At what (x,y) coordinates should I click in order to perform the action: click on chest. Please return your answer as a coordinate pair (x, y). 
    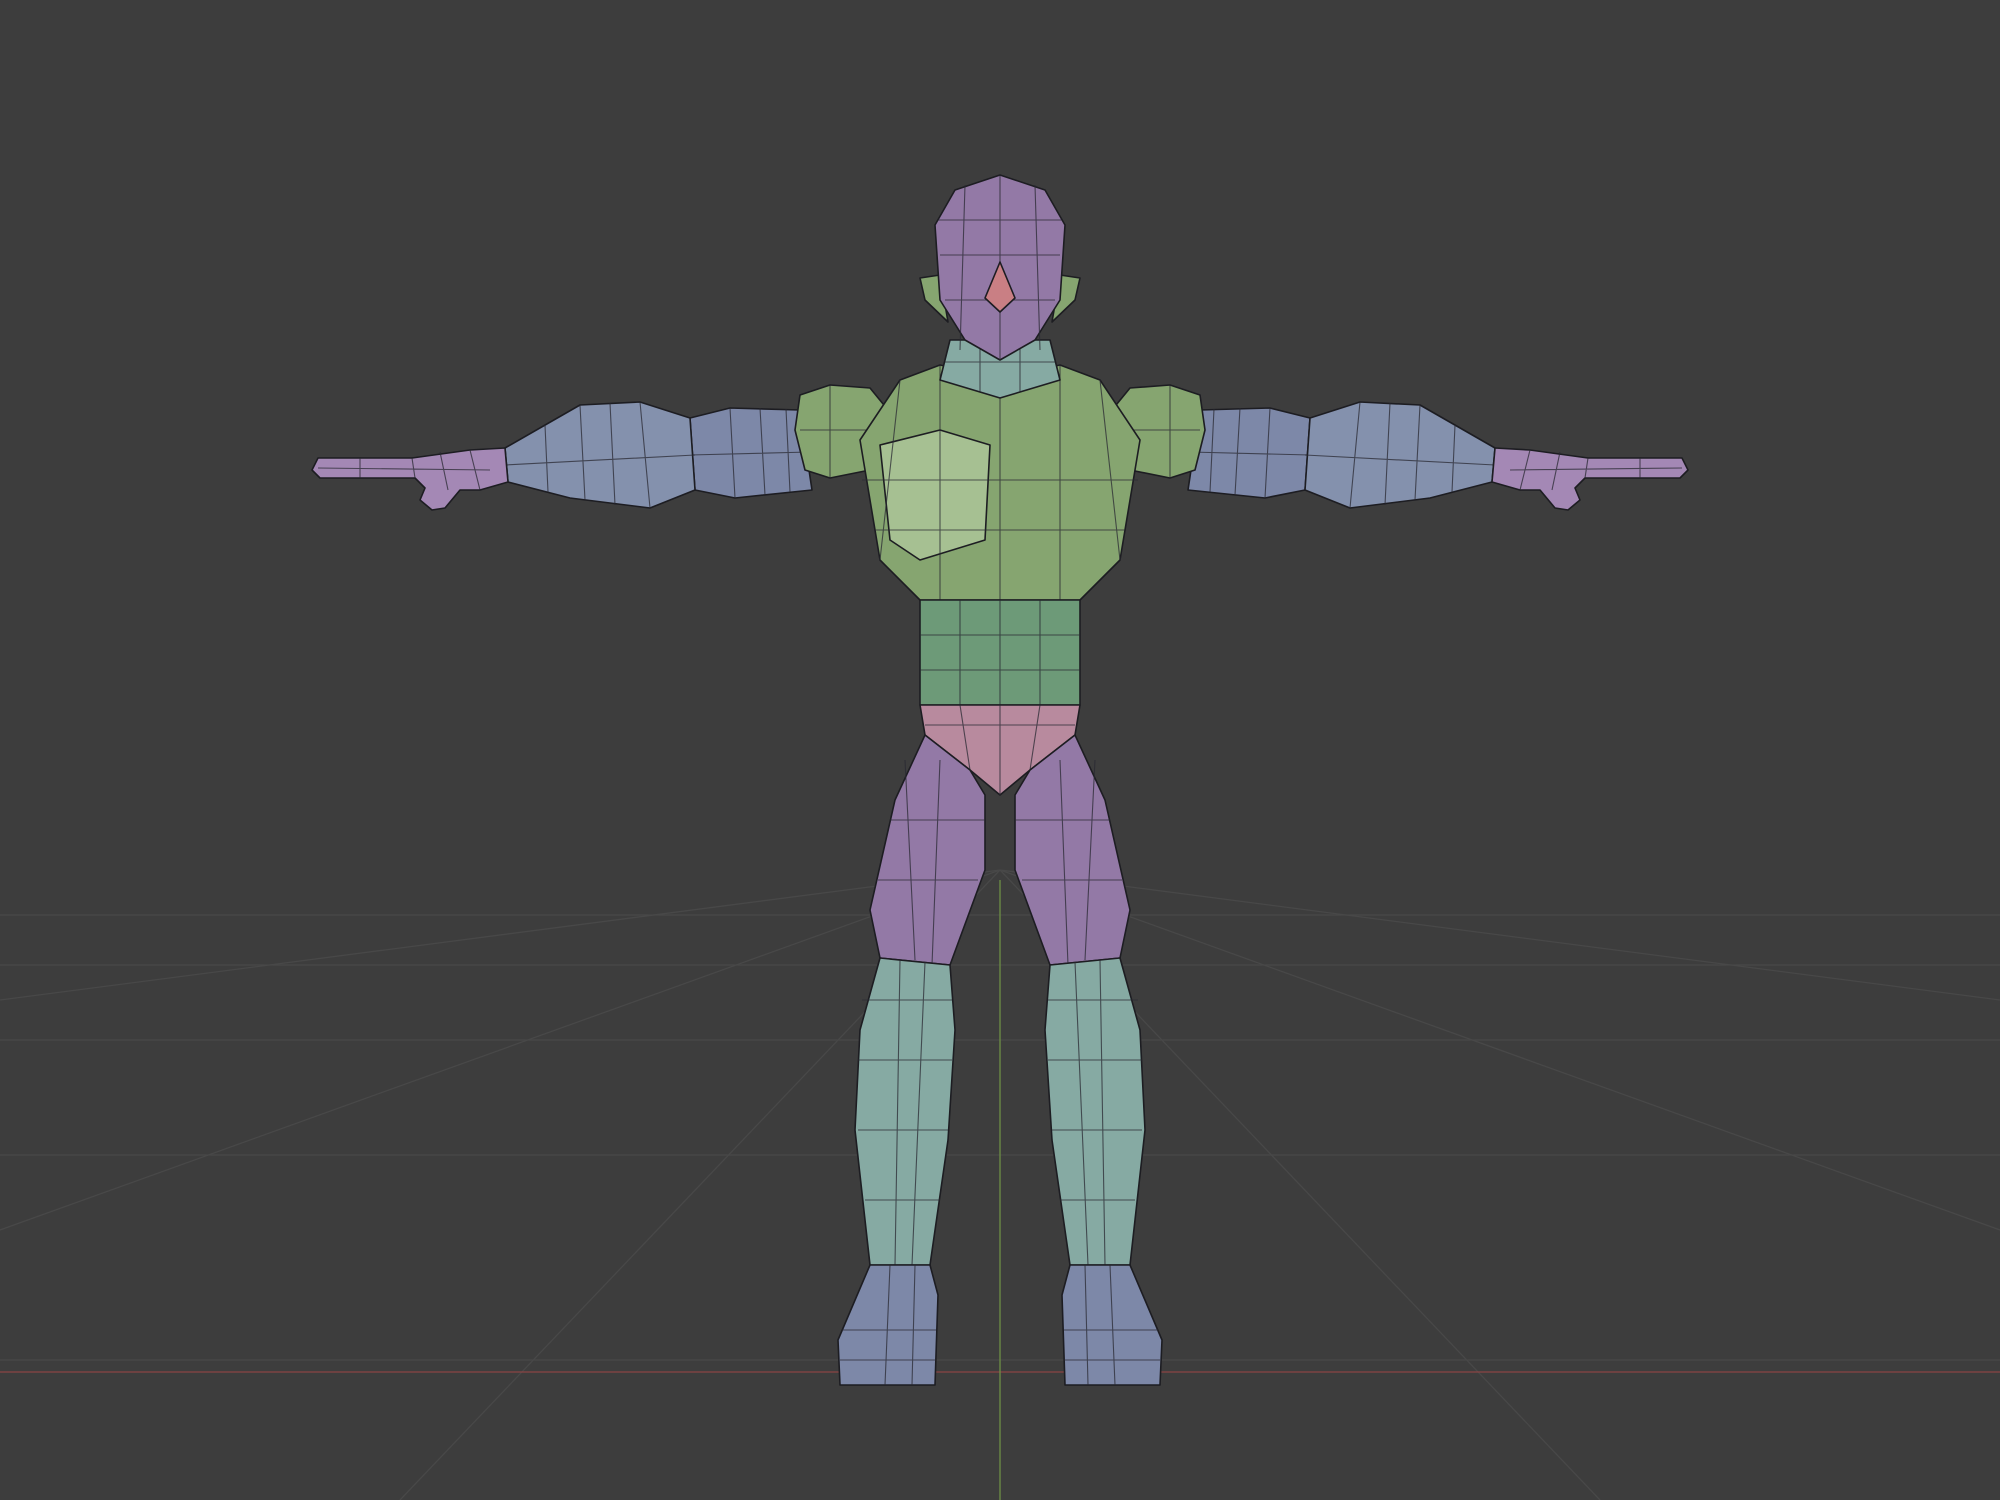
    Looking at the image, I should click on (1000, 482).